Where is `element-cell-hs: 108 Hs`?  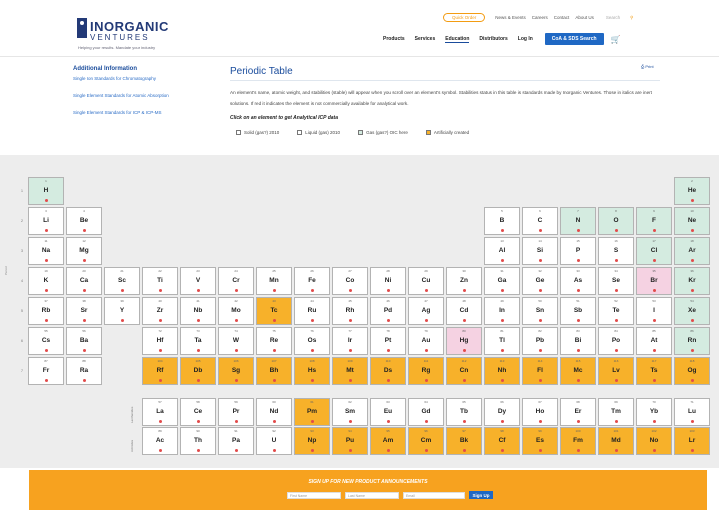 element-cell-hs: 108 Hs is located at coordinates (312, 371).